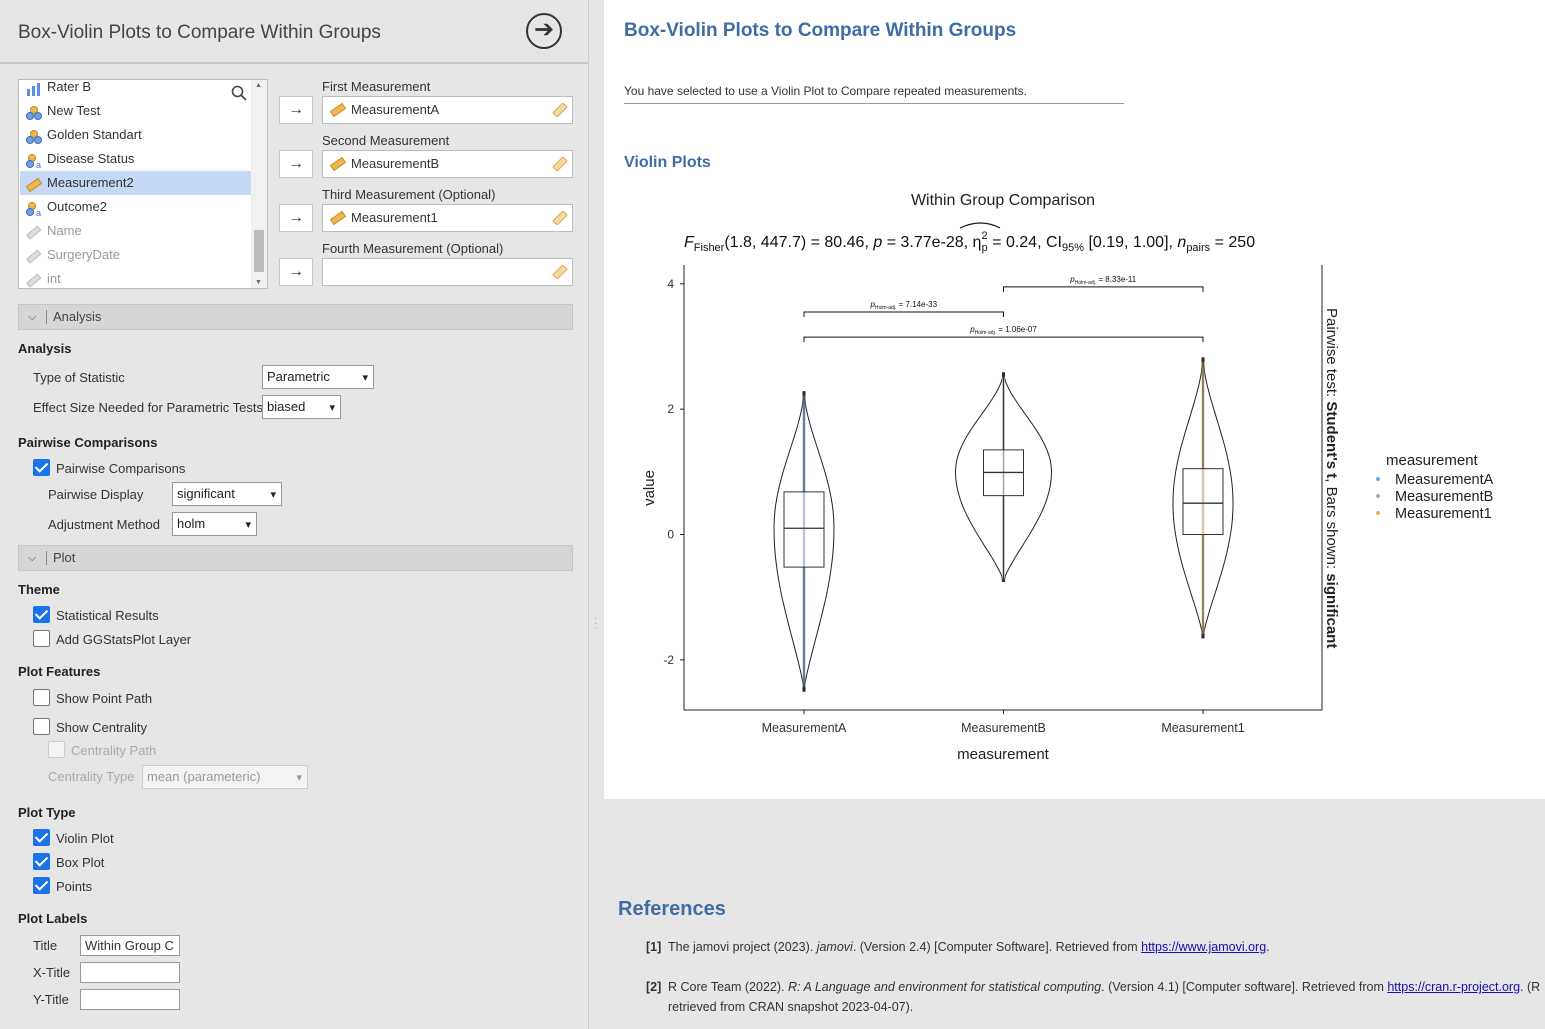  What do you see at coordinates (96, 494) in the screenshot?
I see `pairwise-display-label: Pairwise Display` at bounding box center [96, 494].